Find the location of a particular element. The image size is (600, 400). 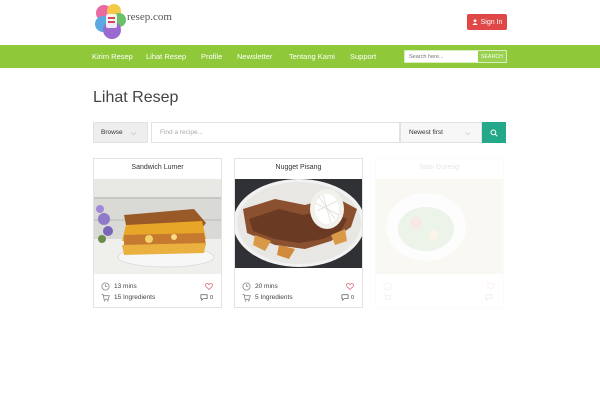

nav-item-tentang-kami: Tentang Kami is located at coordinates (312, 56).